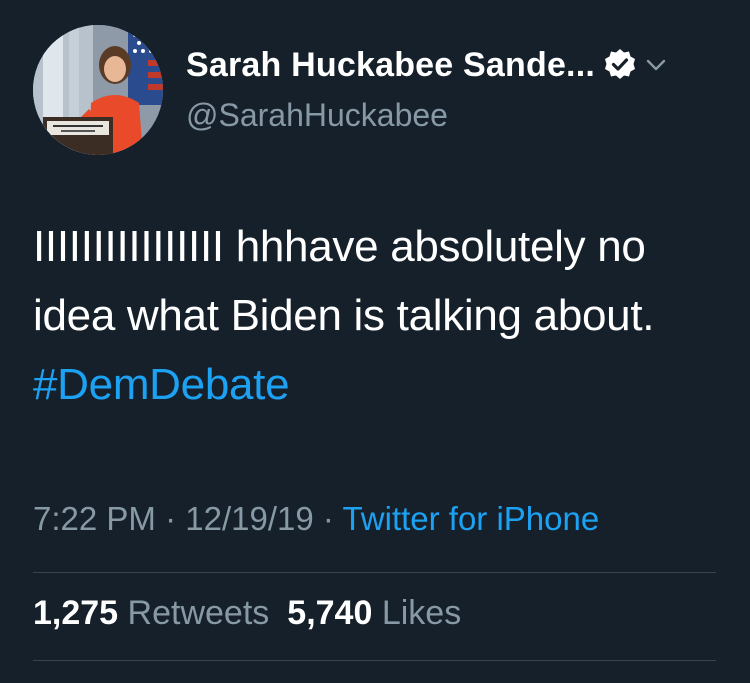 The height and width of the screenshot is (683, 750). I want to click on avatar-photo, so click(98, 90).